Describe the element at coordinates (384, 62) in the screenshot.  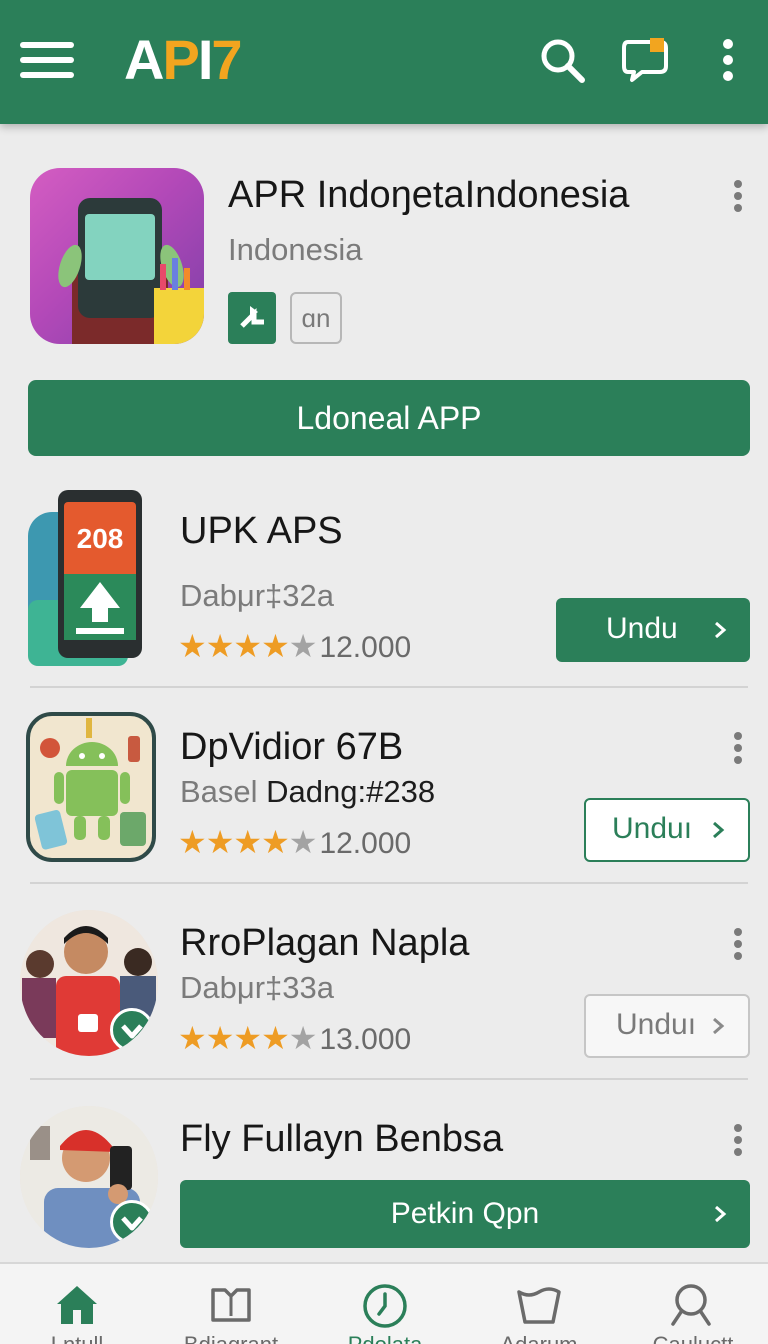
I see `top-app-bar: API7` at that location.